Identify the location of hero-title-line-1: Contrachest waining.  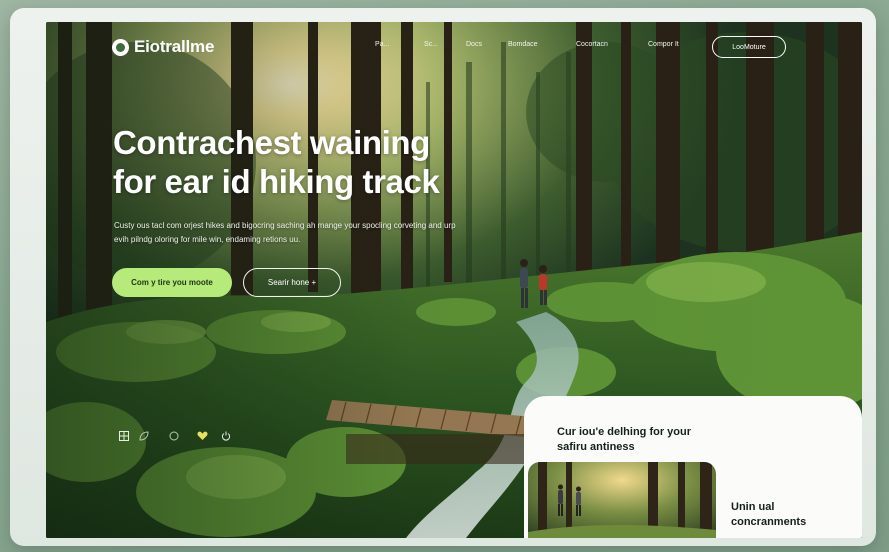
(271, 142).